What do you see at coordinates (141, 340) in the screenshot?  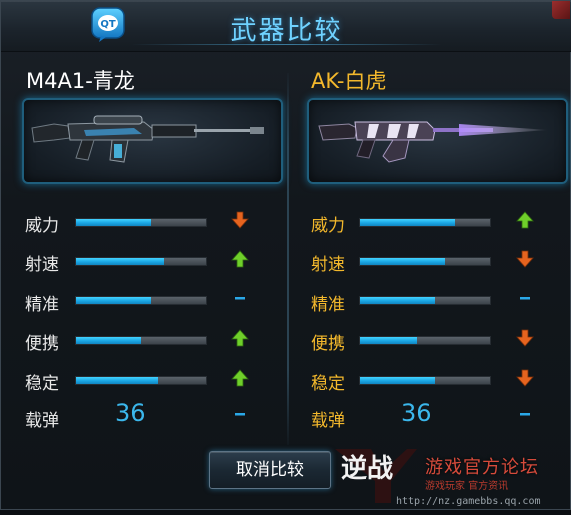 I see `left-stat-bar-mobility` at bounding box center [141, 340].